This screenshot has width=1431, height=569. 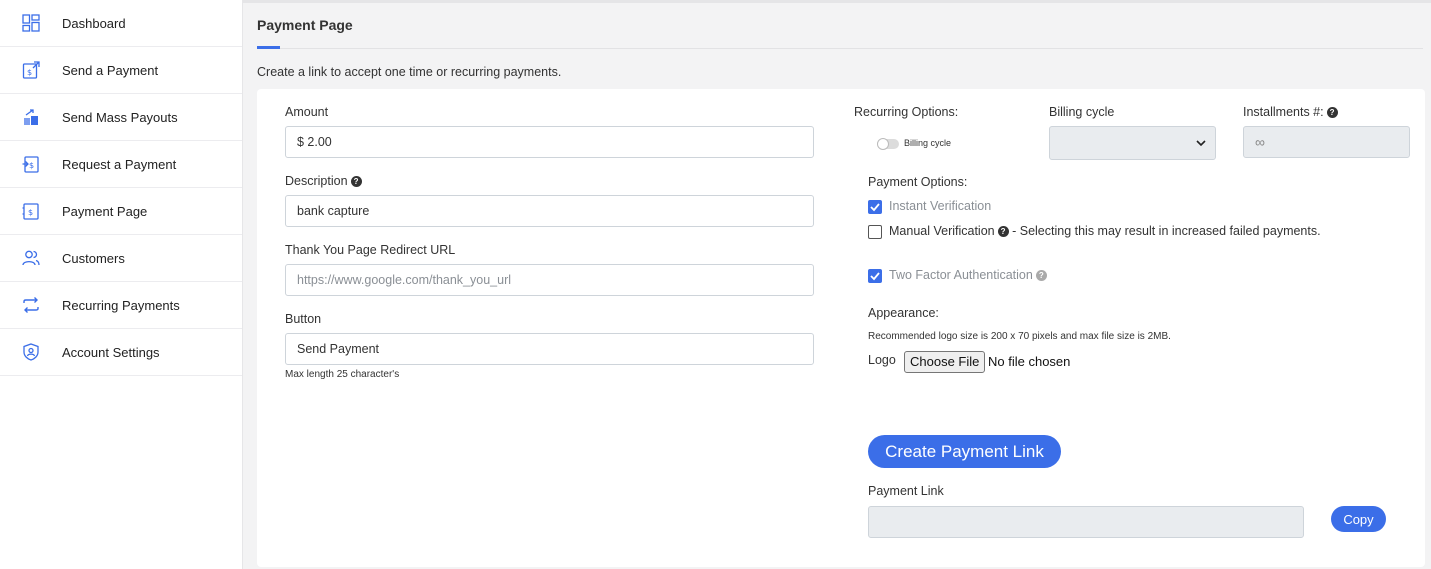 What do you see at coordinates (940, 206) in the screenshot?
I see `instant-verification-label: Instant Verification` at bounding box center [940, 206].